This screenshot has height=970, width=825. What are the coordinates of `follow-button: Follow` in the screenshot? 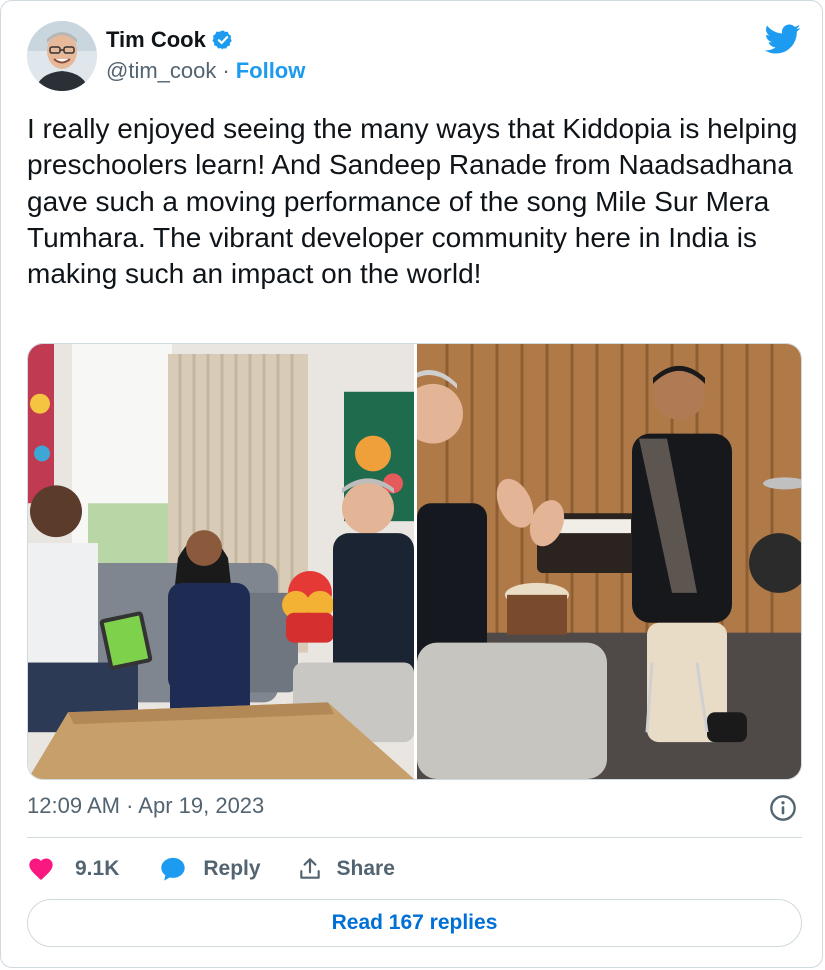 It's located at (271, 71).